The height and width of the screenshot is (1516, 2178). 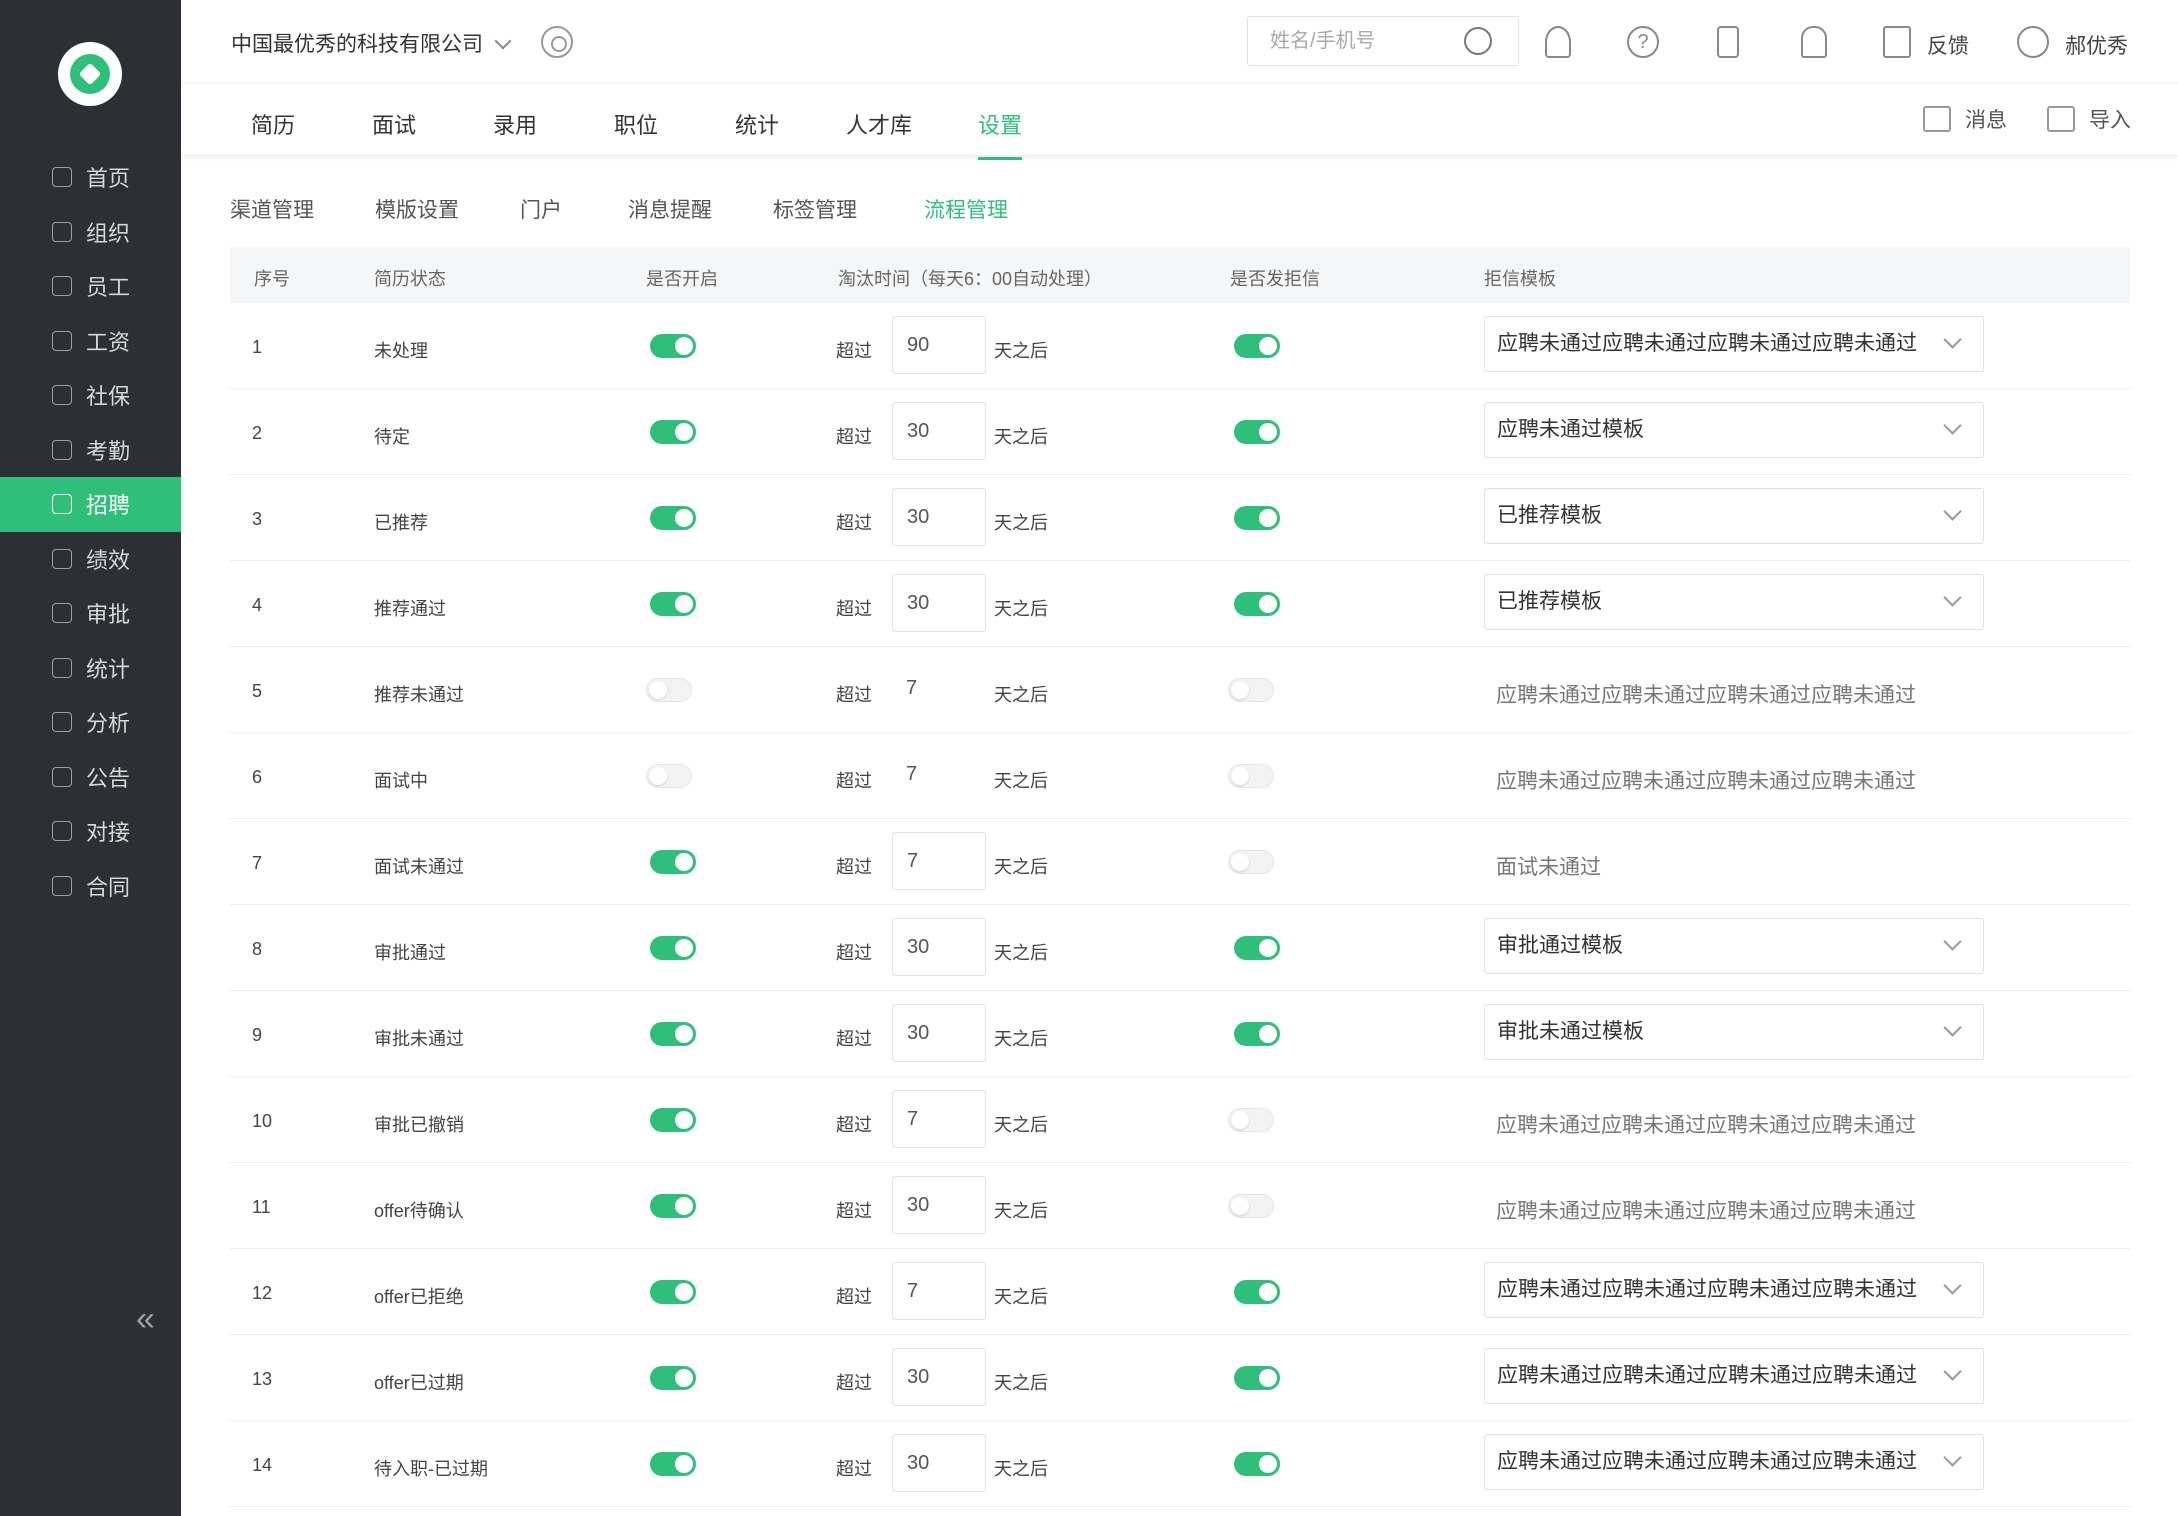 I want to click on subtab-3: 消息提醒, so click(x=670, y=209).